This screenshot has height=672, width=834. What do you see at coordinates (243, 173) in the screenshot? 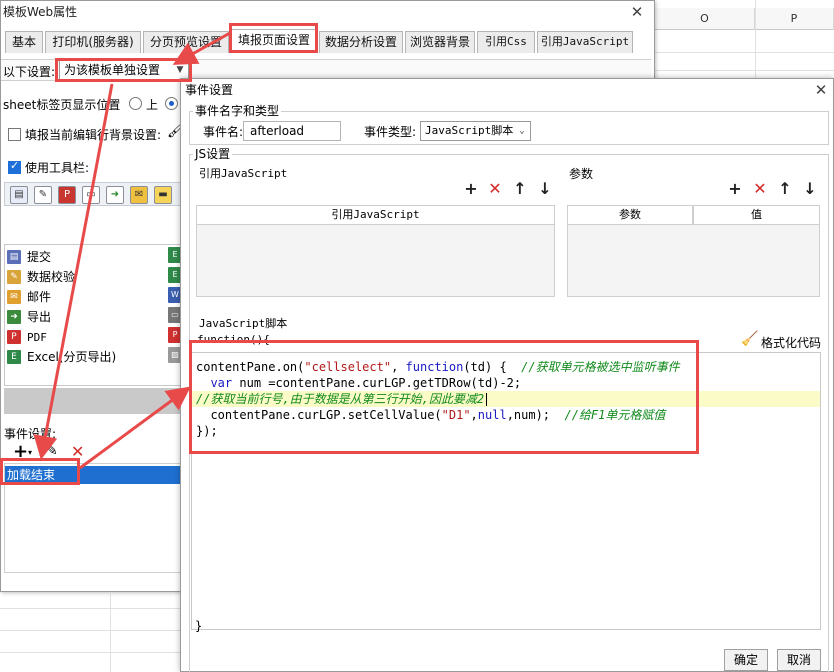
I see `ref-js-label: 引用JavaScript` at bounding box center [243, 173].